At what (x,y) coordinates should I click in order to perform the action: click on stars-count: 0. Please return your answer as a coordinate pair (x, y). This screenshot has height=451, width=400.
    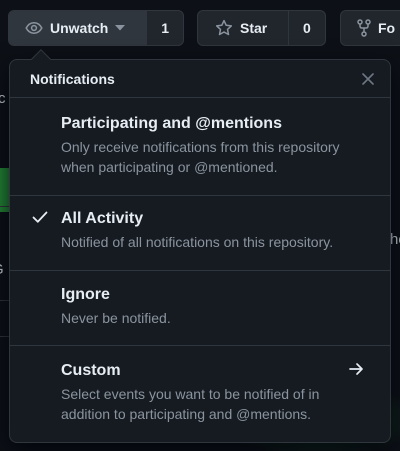
    Looking at the image, I should click on (306, 28).